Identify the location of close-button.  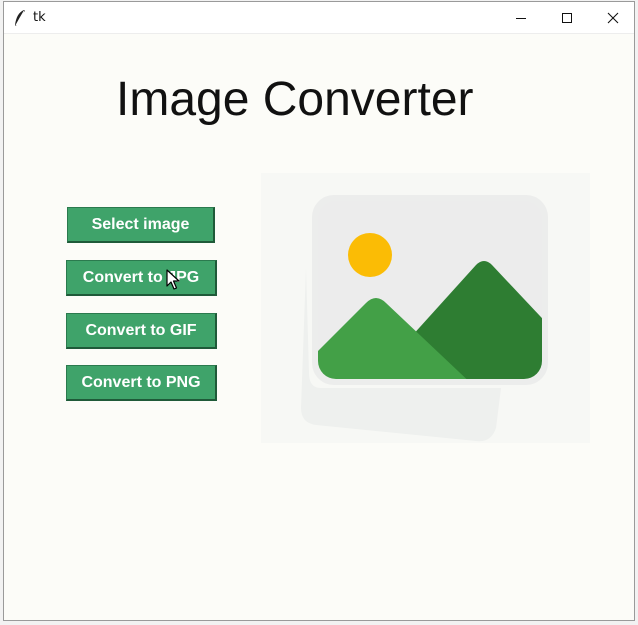
(613, 17).